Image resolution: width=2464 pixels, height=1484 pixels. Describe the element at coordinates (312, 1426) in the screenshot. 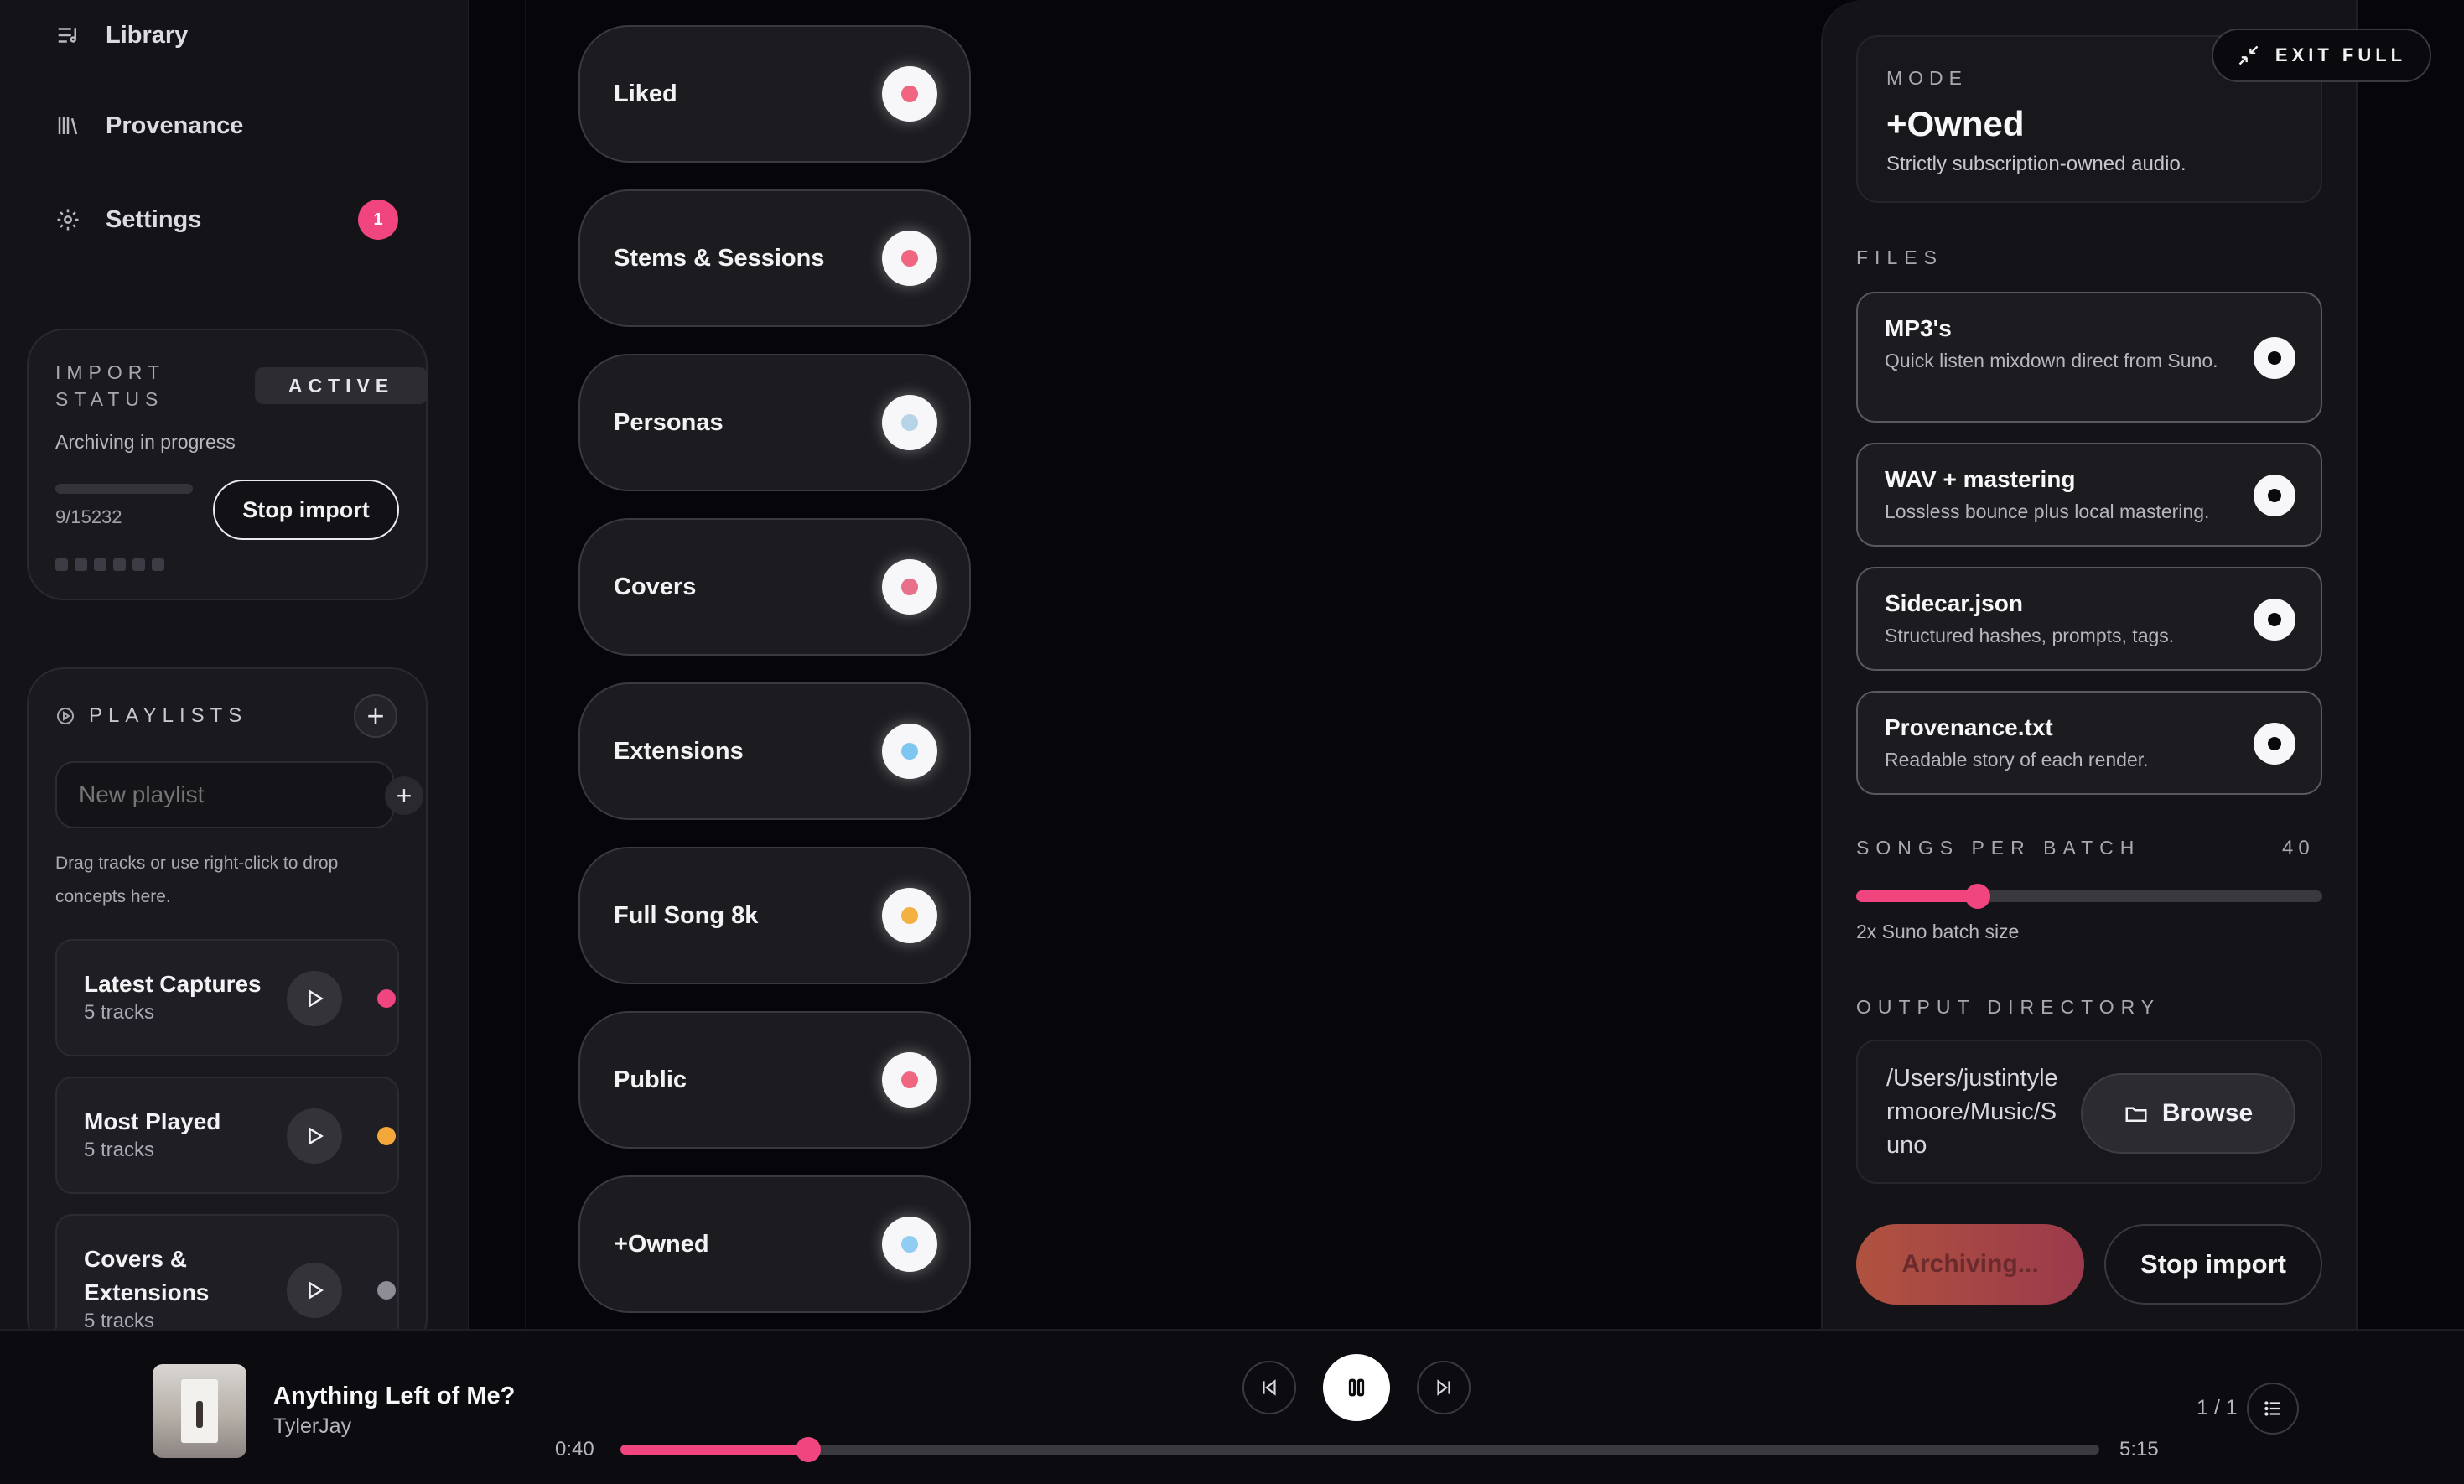

I see `track-artist: TylerJay` at that location.